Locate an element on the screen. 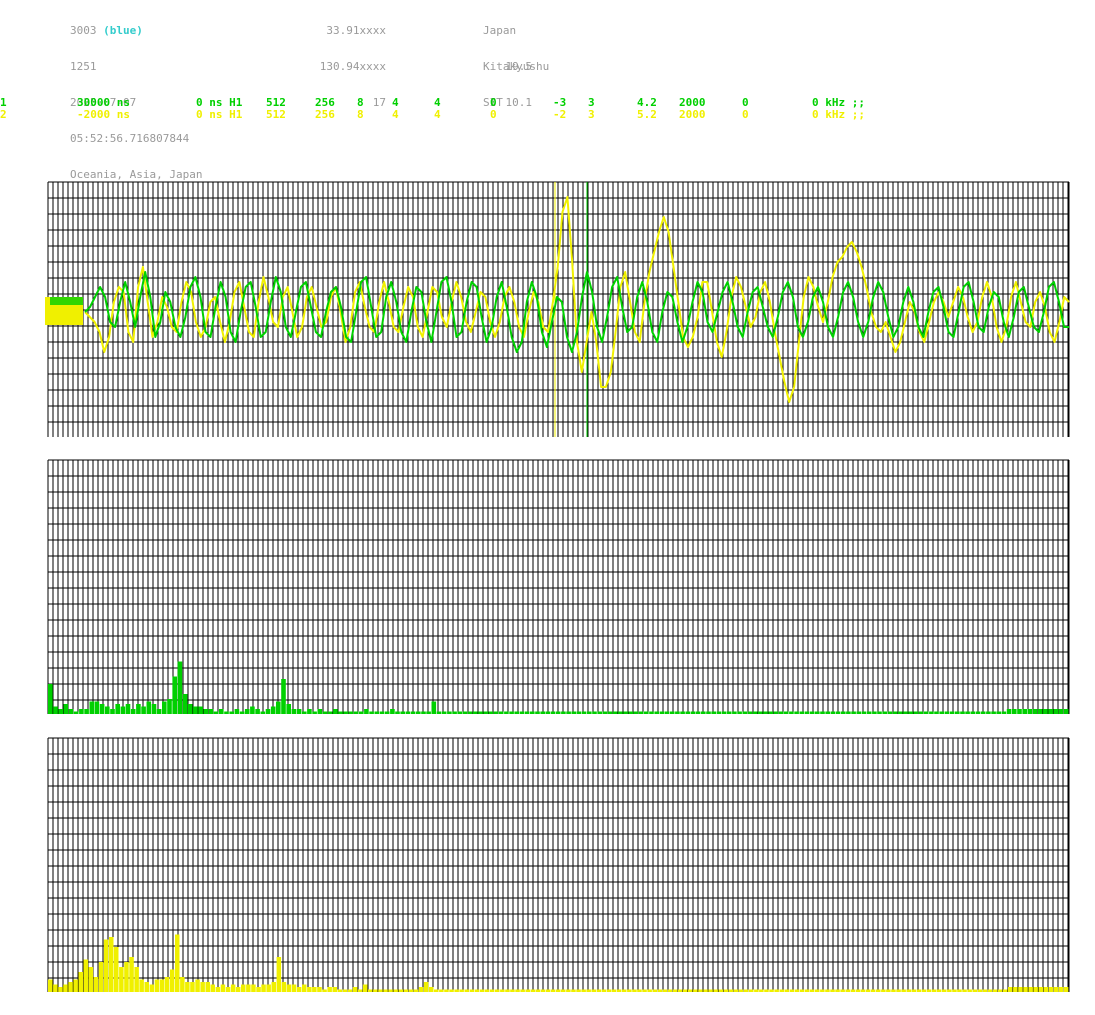 This screenshot has height=1015, width=1095. pre-trigger-block-ch1 is located at coordinates (66, 301).